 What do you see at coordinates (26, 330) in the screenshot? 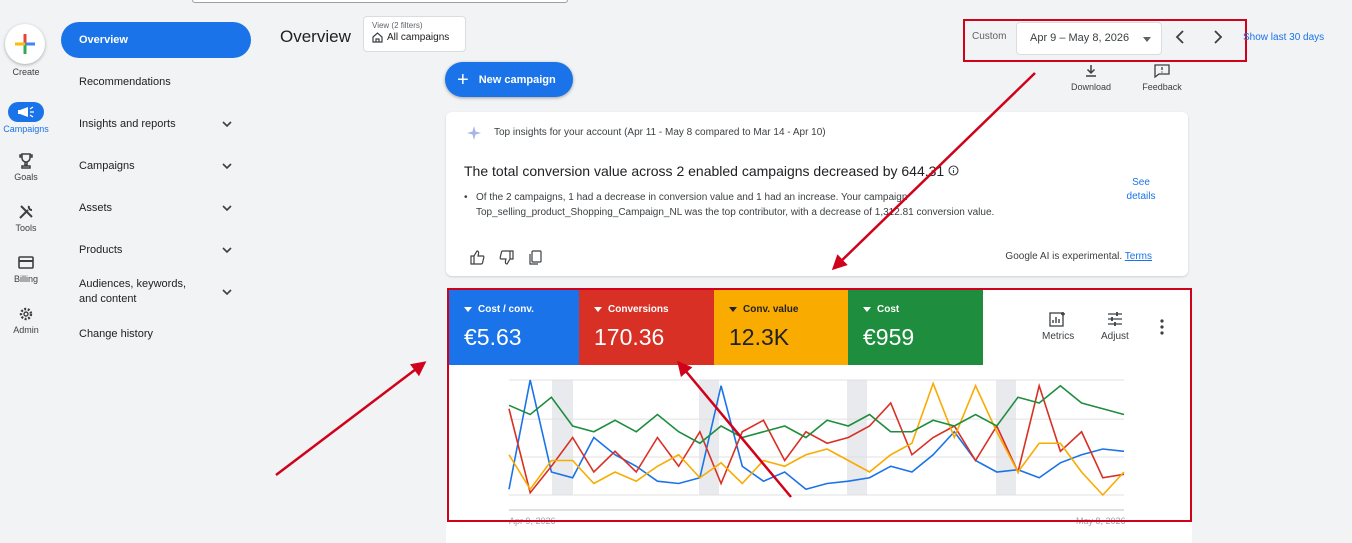
I see `rail-item-admin-label: Admin` at bounding box center [26, 330].